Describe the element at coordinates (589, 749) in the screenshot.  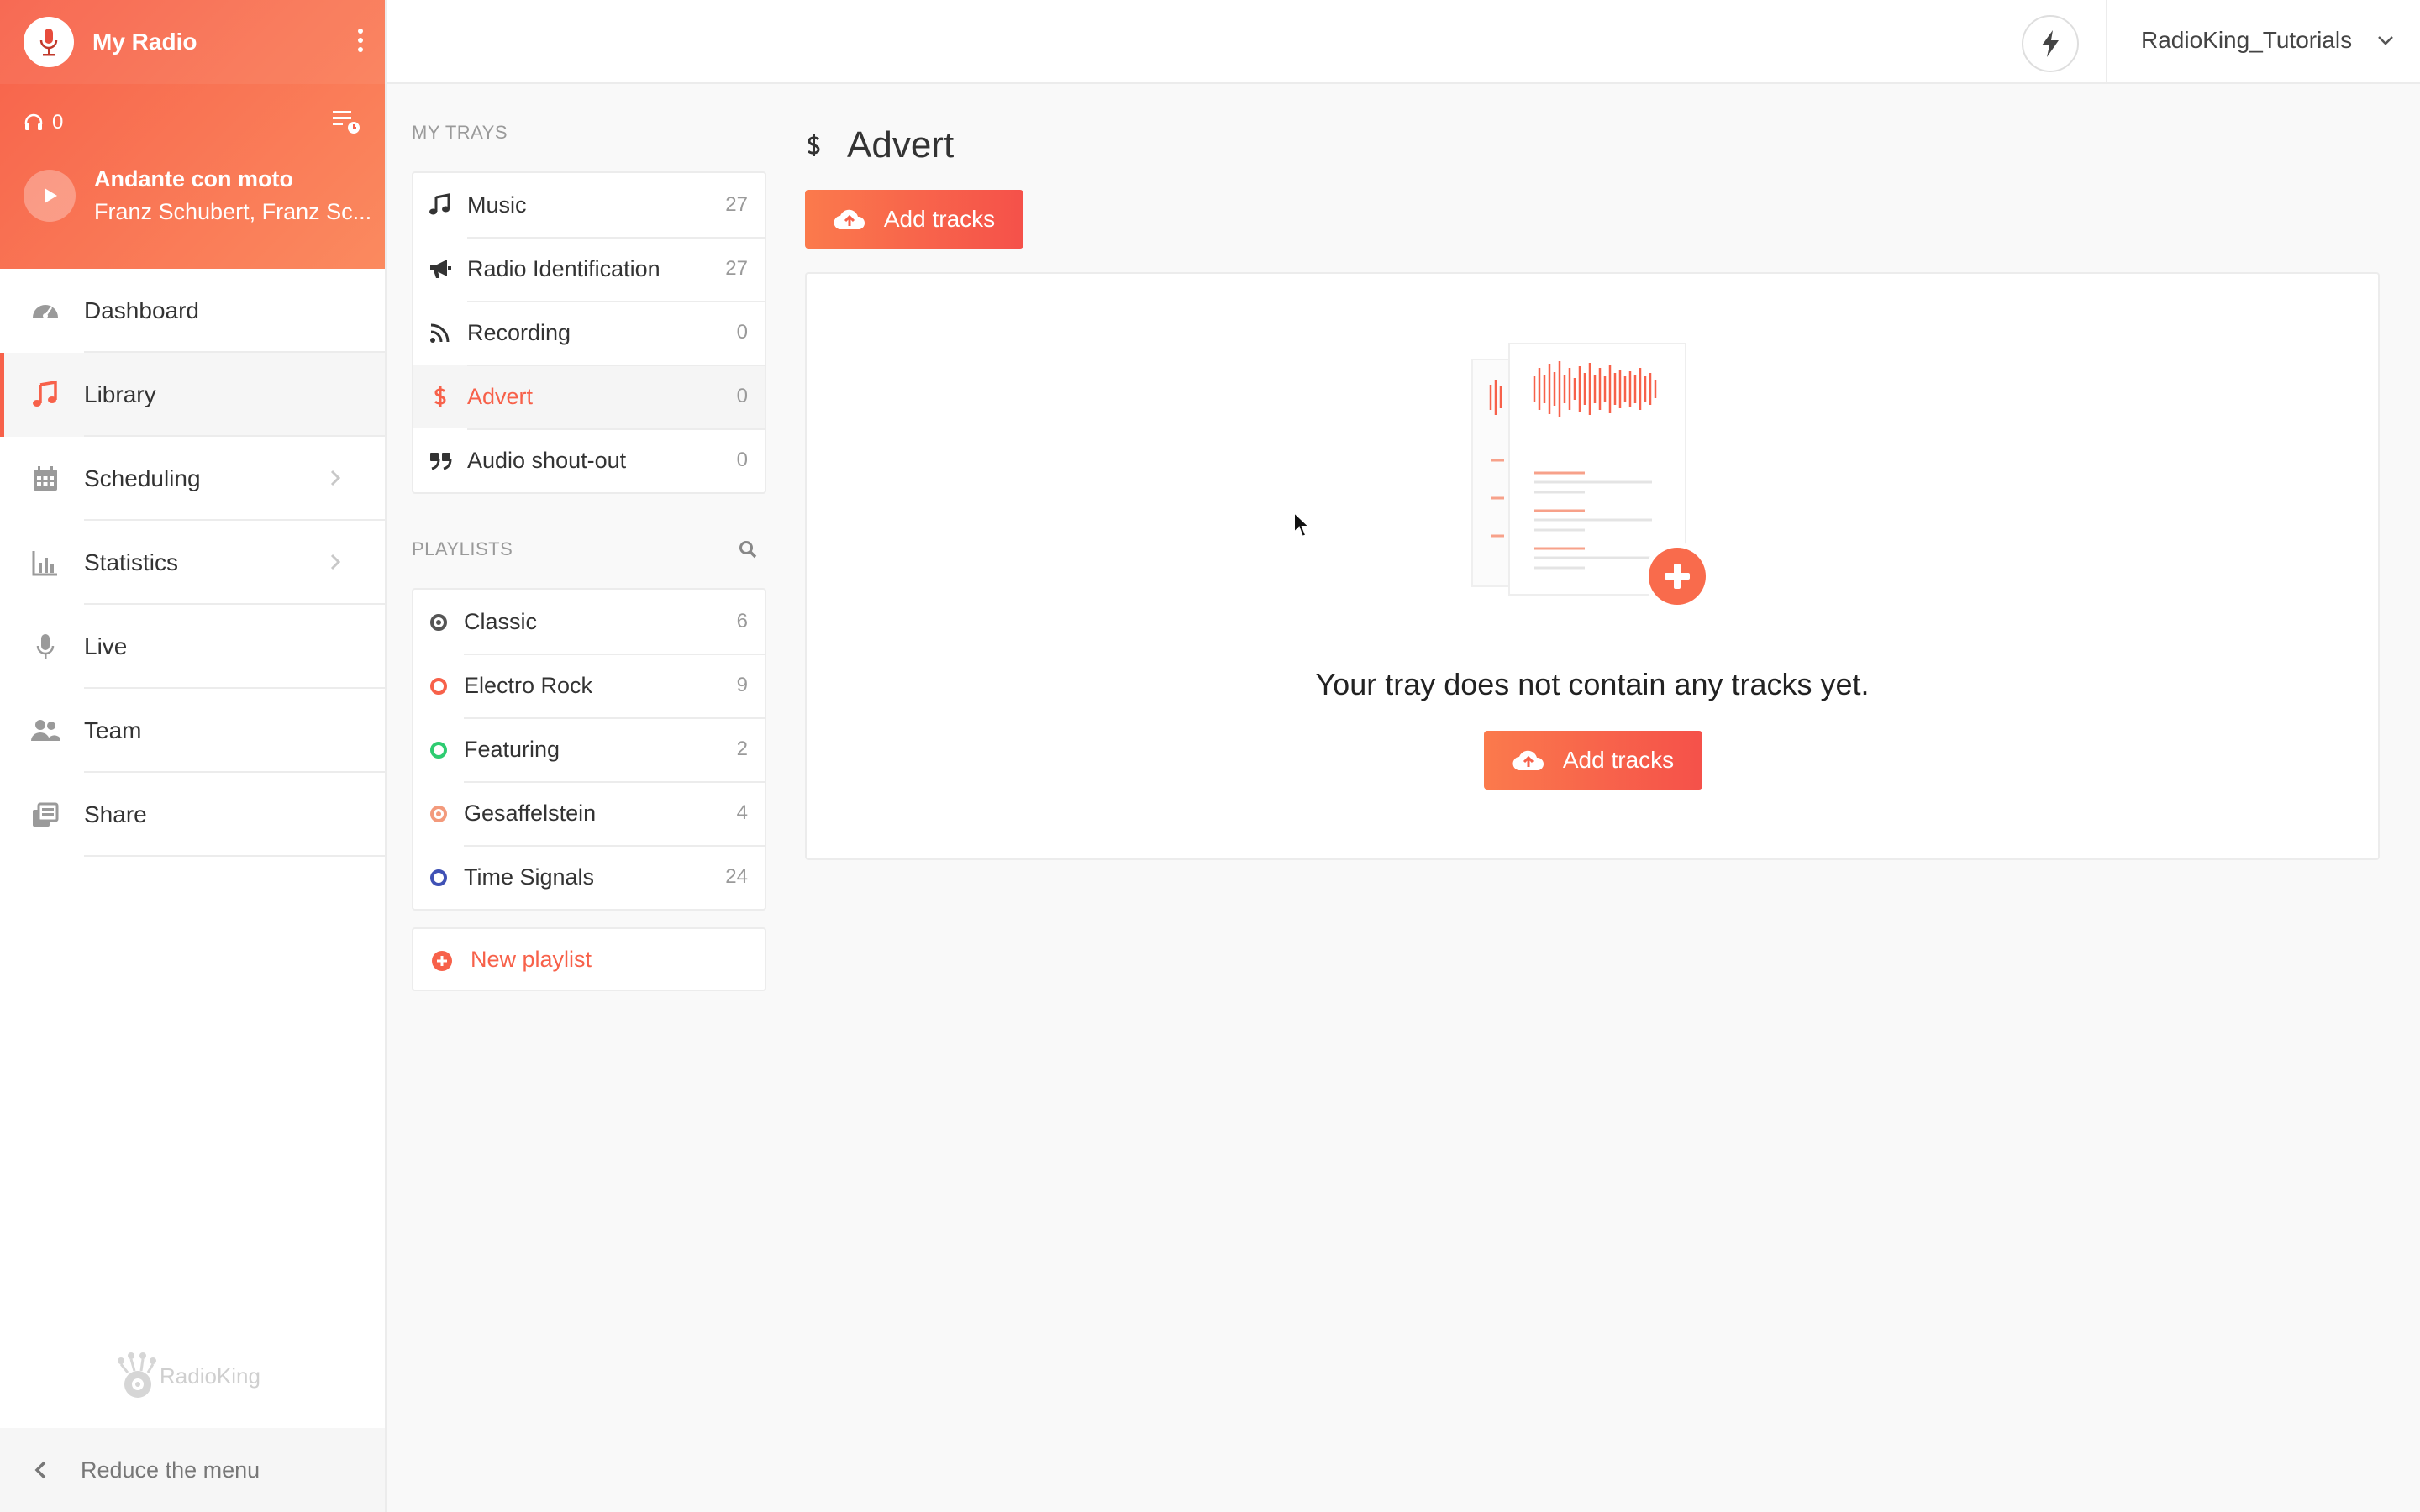
I see `playlist-item-featuring: Featuring 2` at that location.